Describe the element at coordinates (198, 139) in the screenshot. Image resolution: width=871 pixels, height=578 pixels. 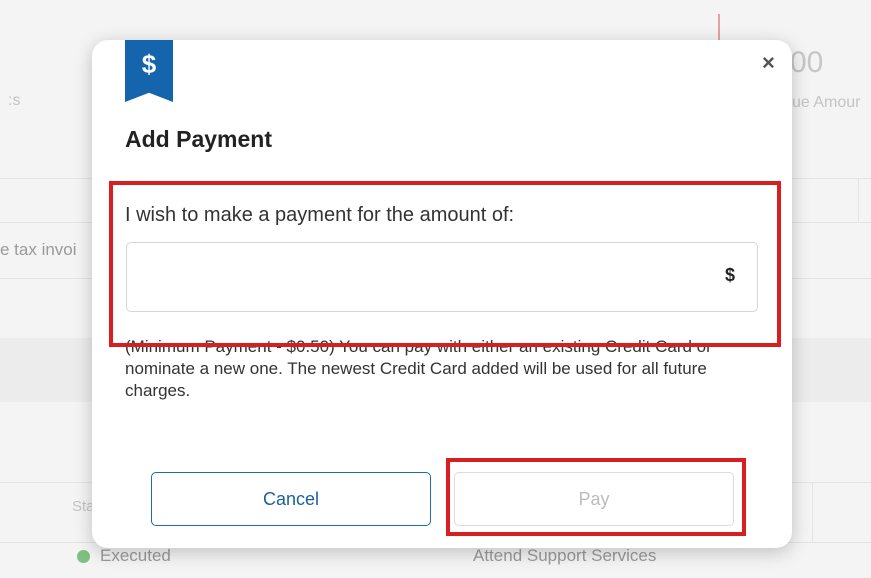
I see `dialog-title: Add Payment` at that location.